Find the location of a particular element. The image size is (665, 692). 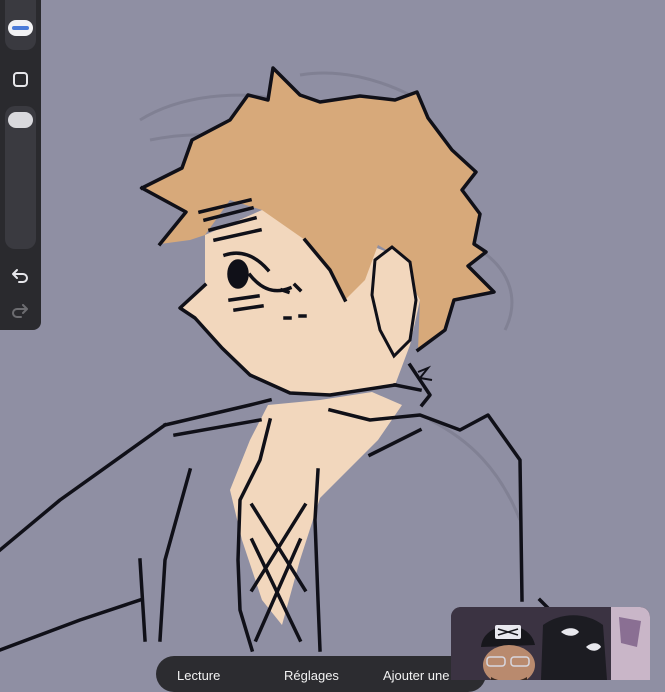

opacity-slider is located at coordinates (20, 177).